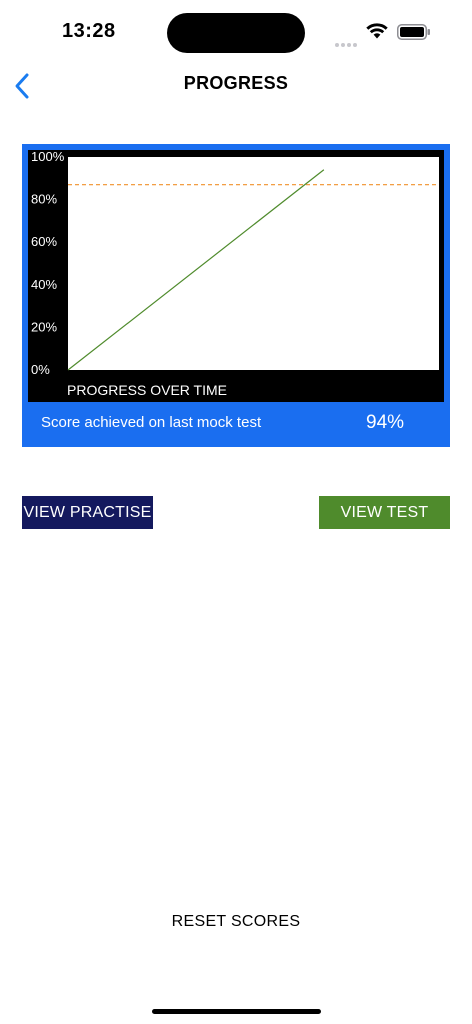 The width and height of the screenshot is (472, 1024). I want to click on y-tick-label: 20%, so click(44, 326).